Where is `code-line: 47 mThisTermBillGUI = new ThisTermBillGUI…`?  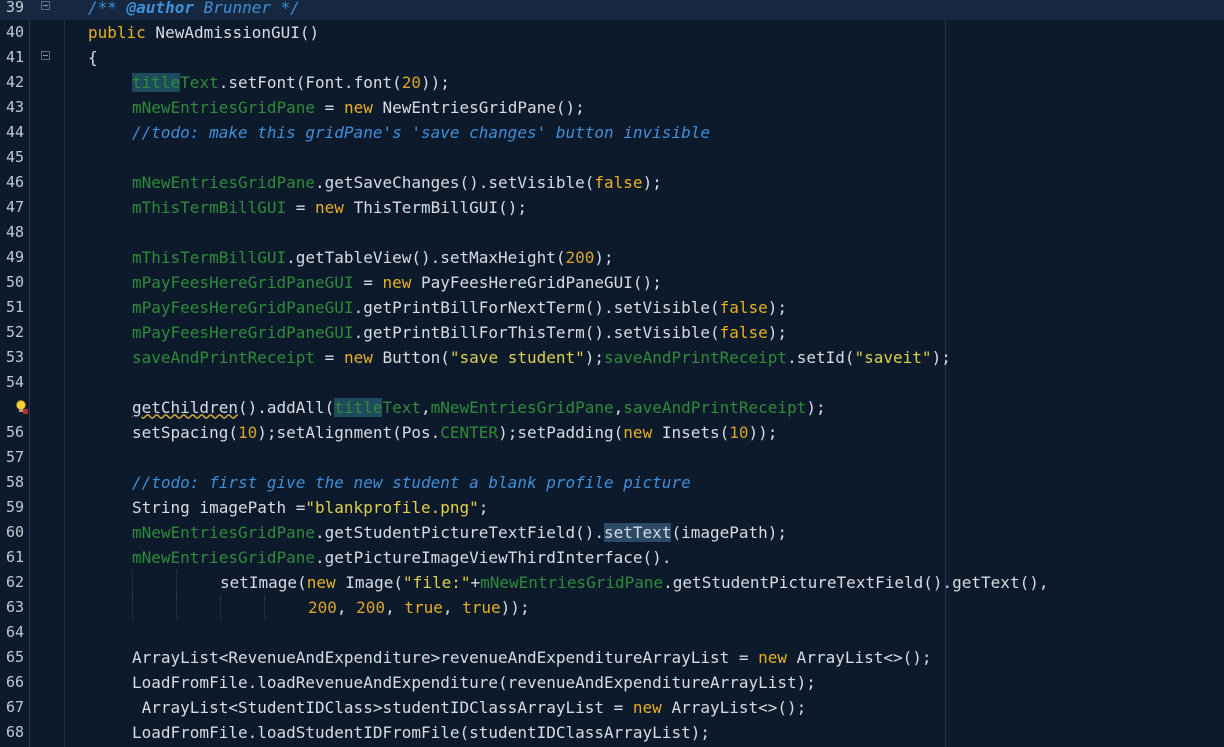
code-line: 47 mThisTermBillGUI = new ThisTermBillGUI… is located at coordinates (612, 207).